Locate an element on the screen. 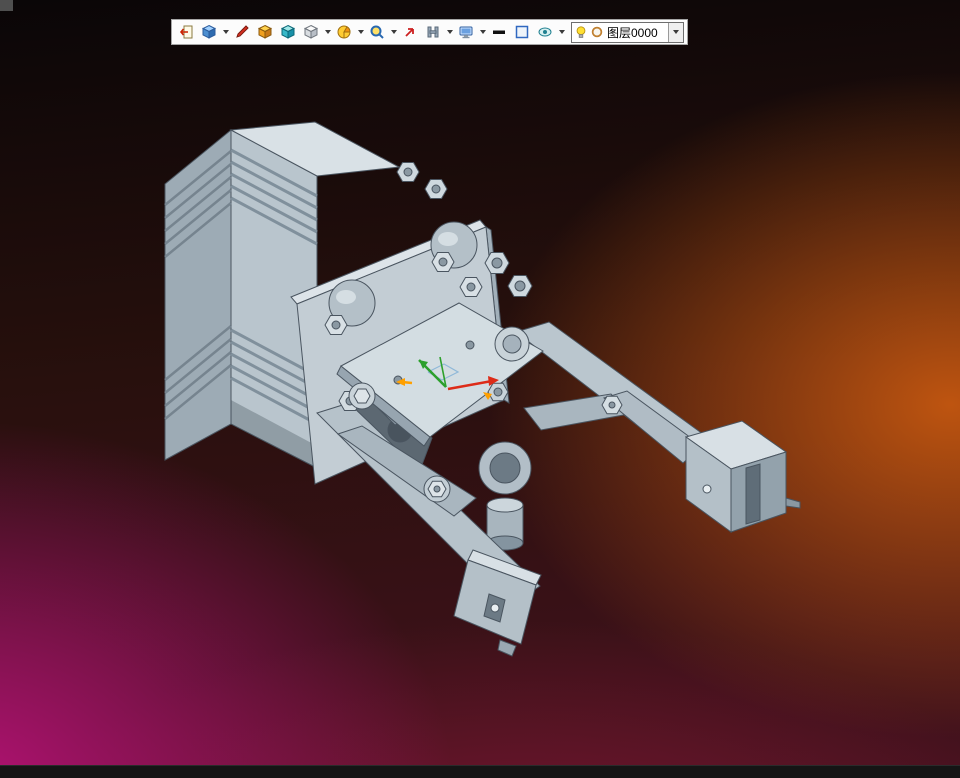  cyan-box-icon is located at coordinates (288, 31).